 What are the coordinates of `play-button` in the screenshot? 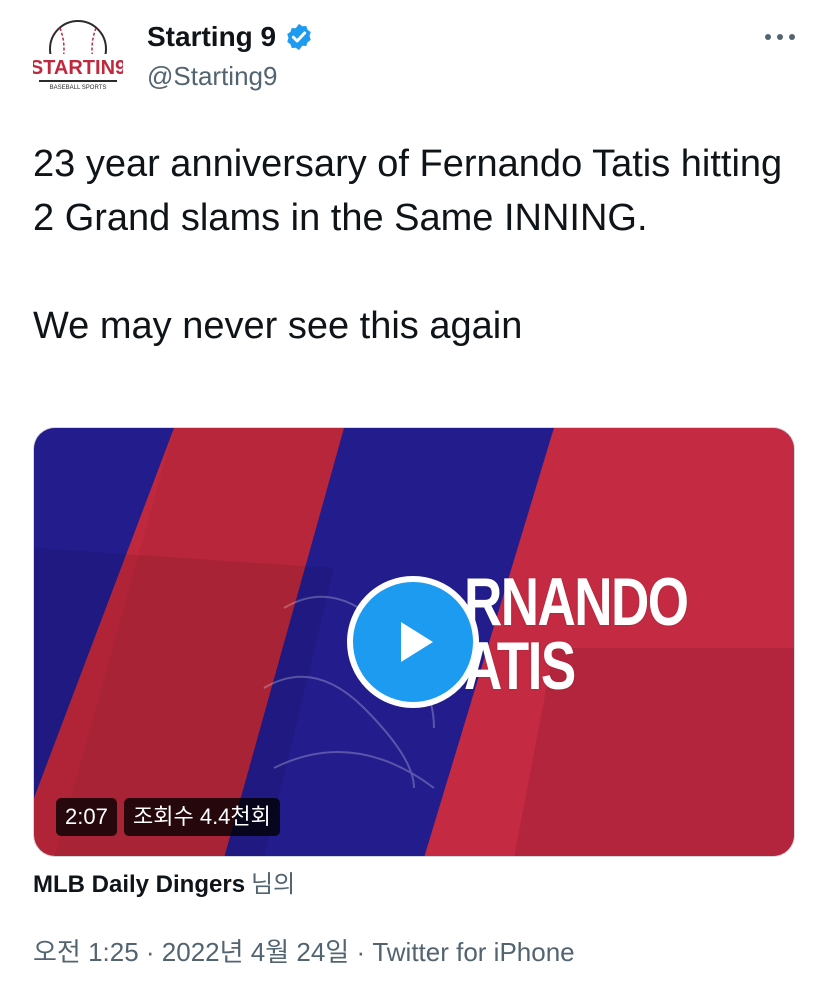 It's located at (413, 642).